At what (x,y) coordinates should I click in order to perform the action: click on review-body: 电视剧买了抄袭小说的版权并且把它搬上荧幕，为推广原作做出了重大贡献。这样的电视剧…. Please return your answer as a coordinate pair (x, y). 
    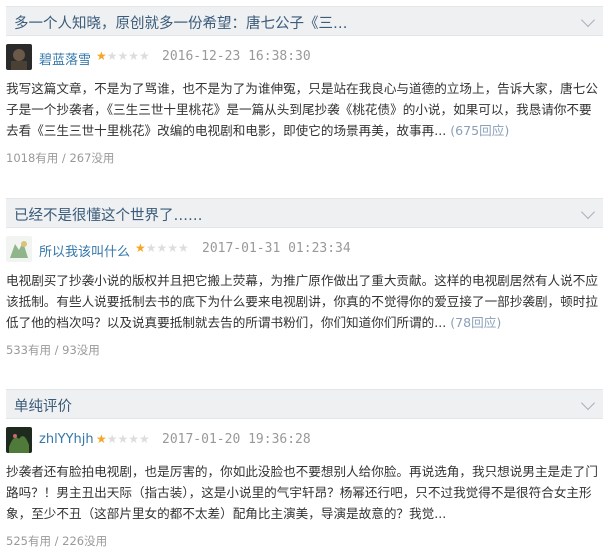
    Looking at the image, I should click on (304, 301).